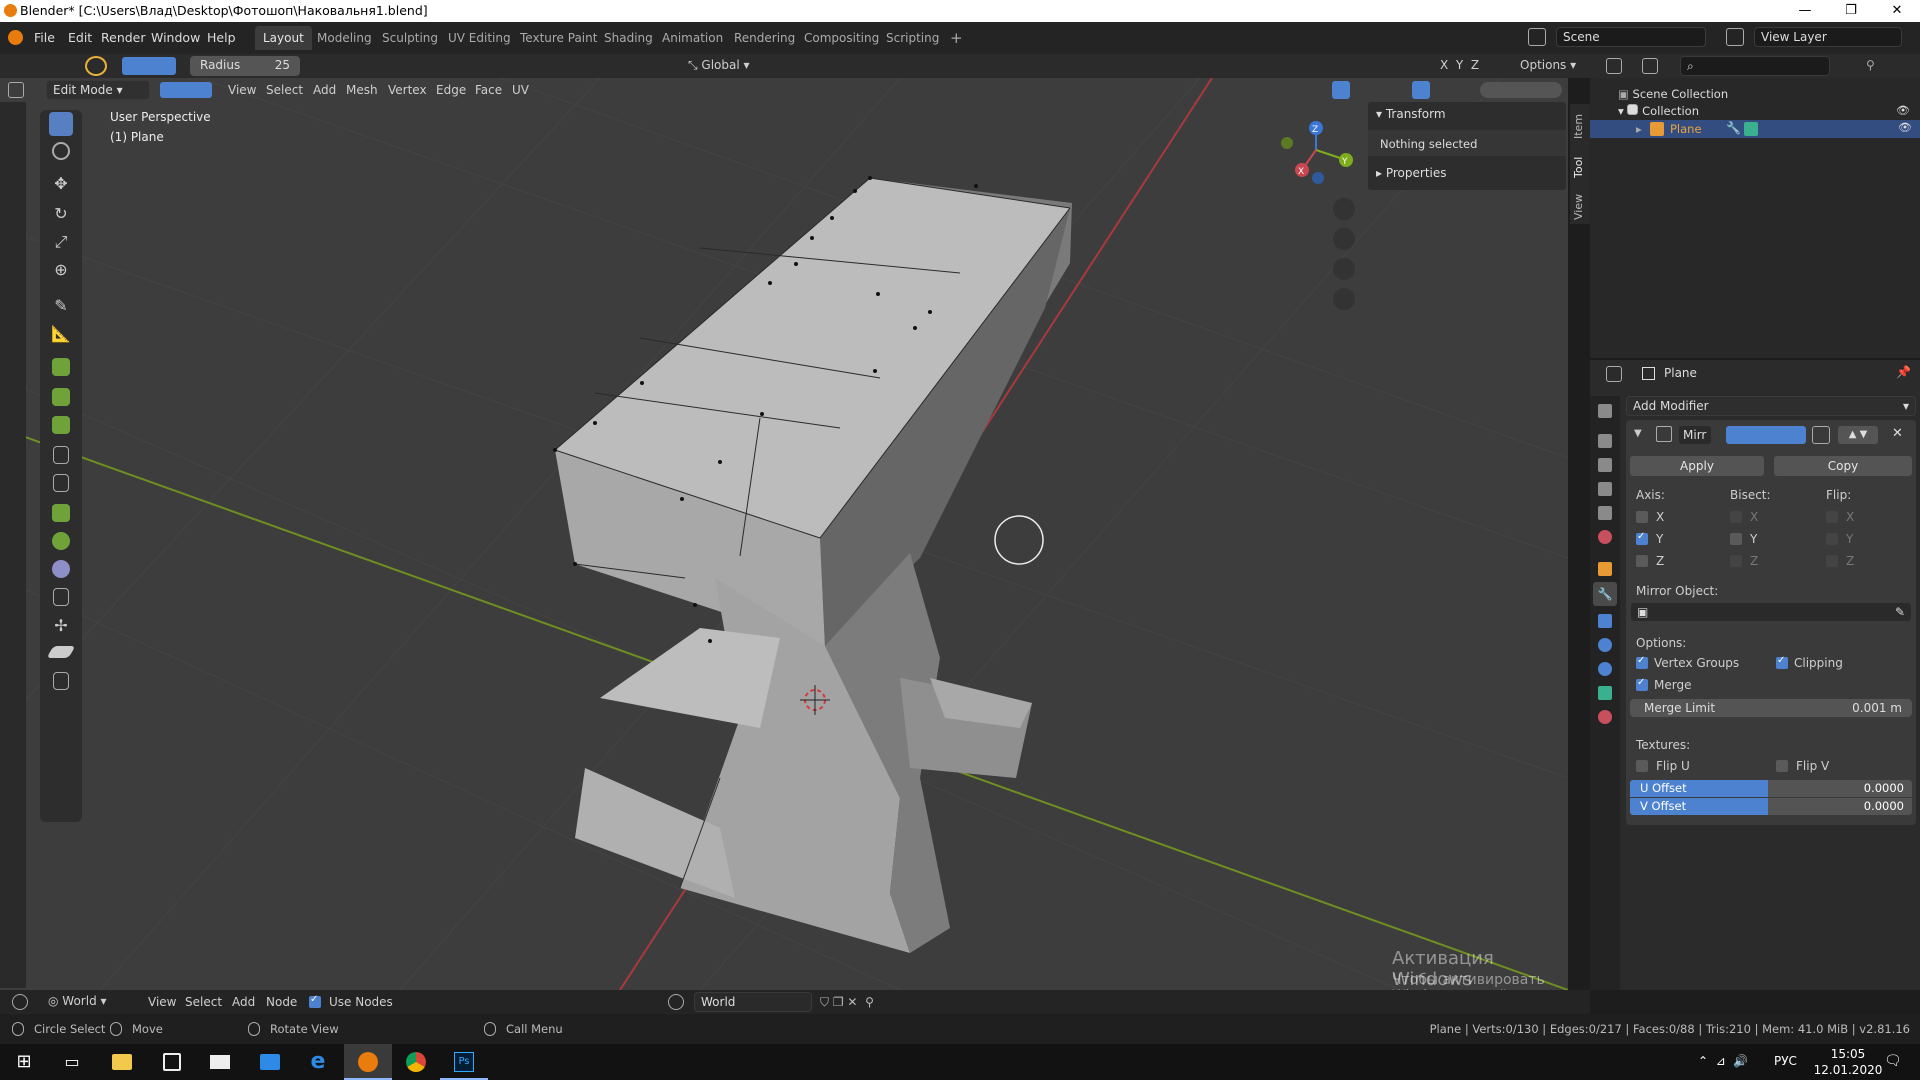 The height and width of the screenshot is (1080, 1920). What do you see at coordinates (61, 186) in the screenshot?
I see `move-tool-icon: ✥` at bounding box center [61, 186].